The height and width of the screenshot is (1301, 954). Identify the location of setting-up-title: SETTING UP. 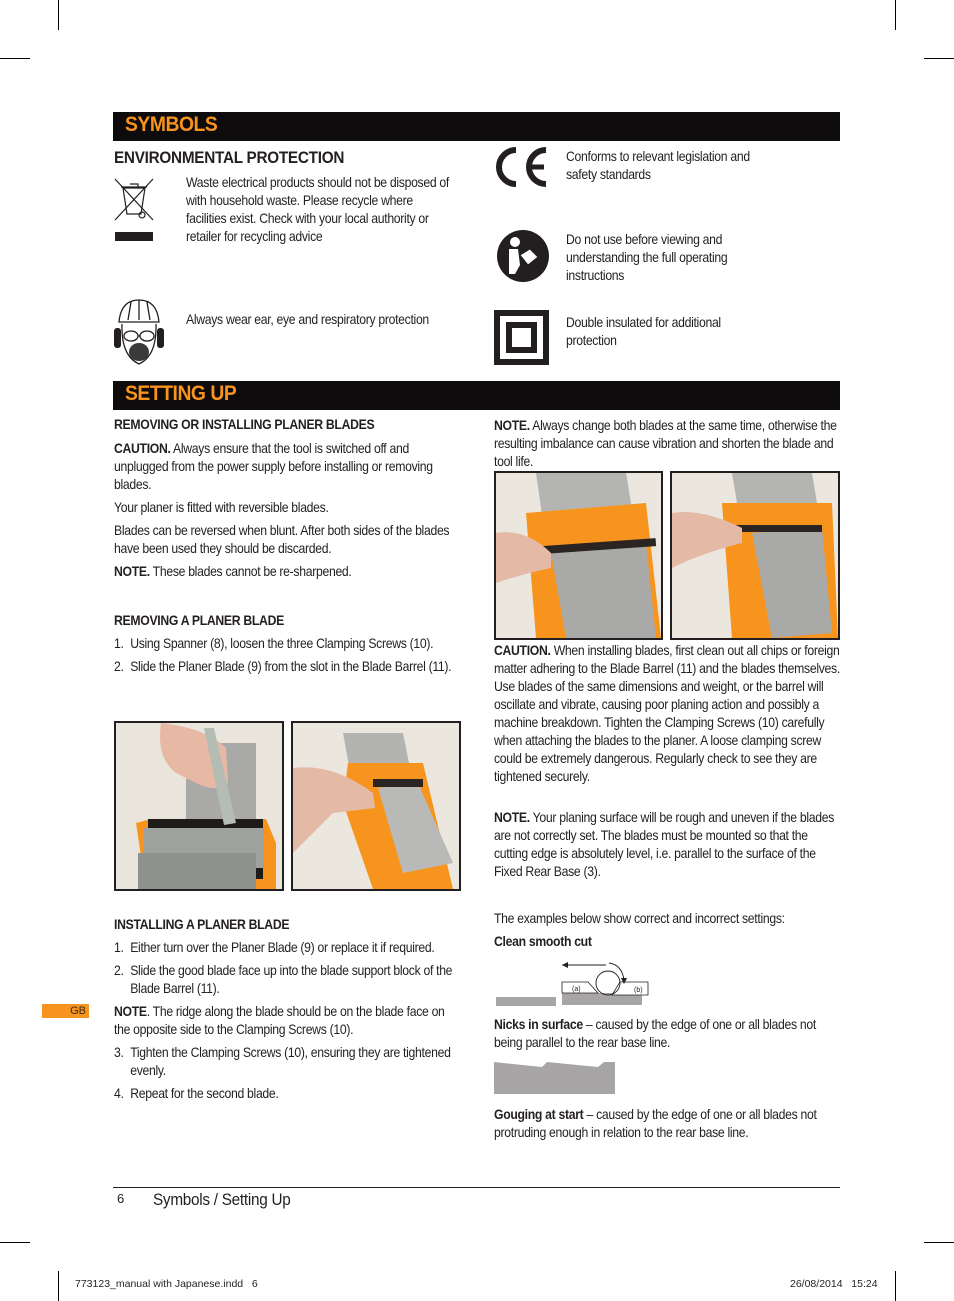
(181, 393).